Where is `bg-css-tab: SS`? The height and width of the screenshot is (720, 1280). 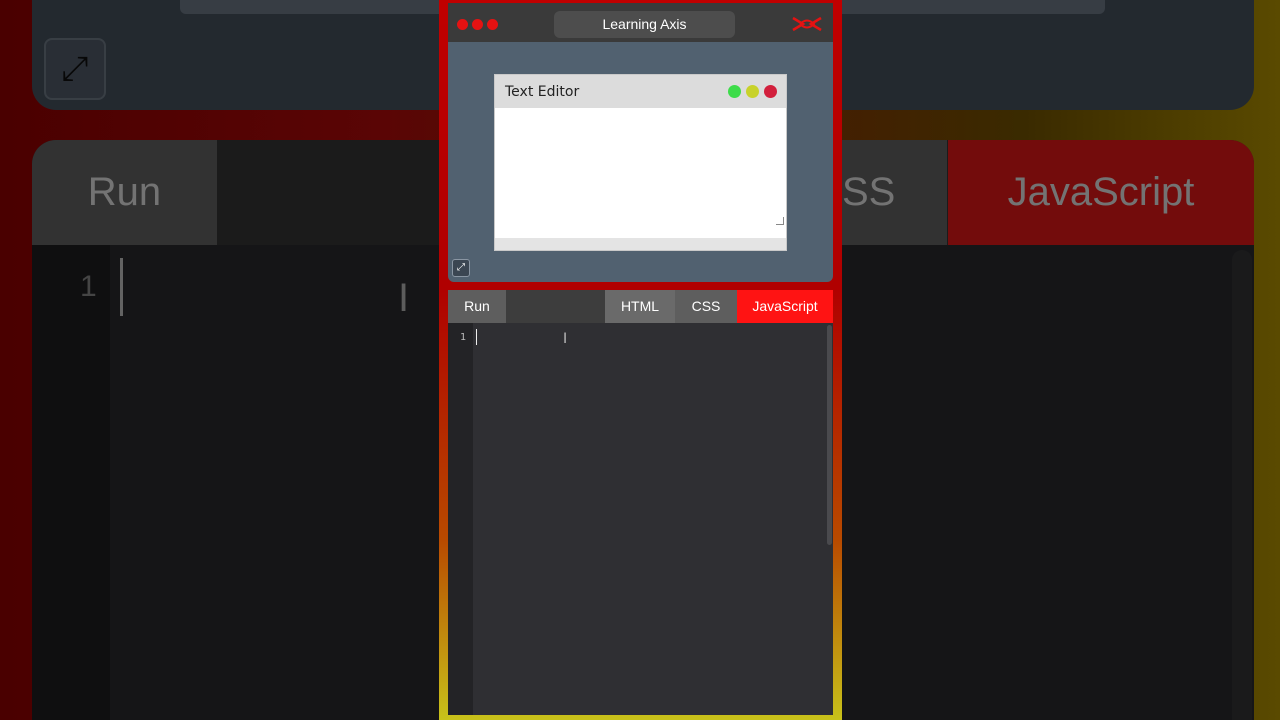 bg-css-tab: SS is located at coordinates (894, 192).